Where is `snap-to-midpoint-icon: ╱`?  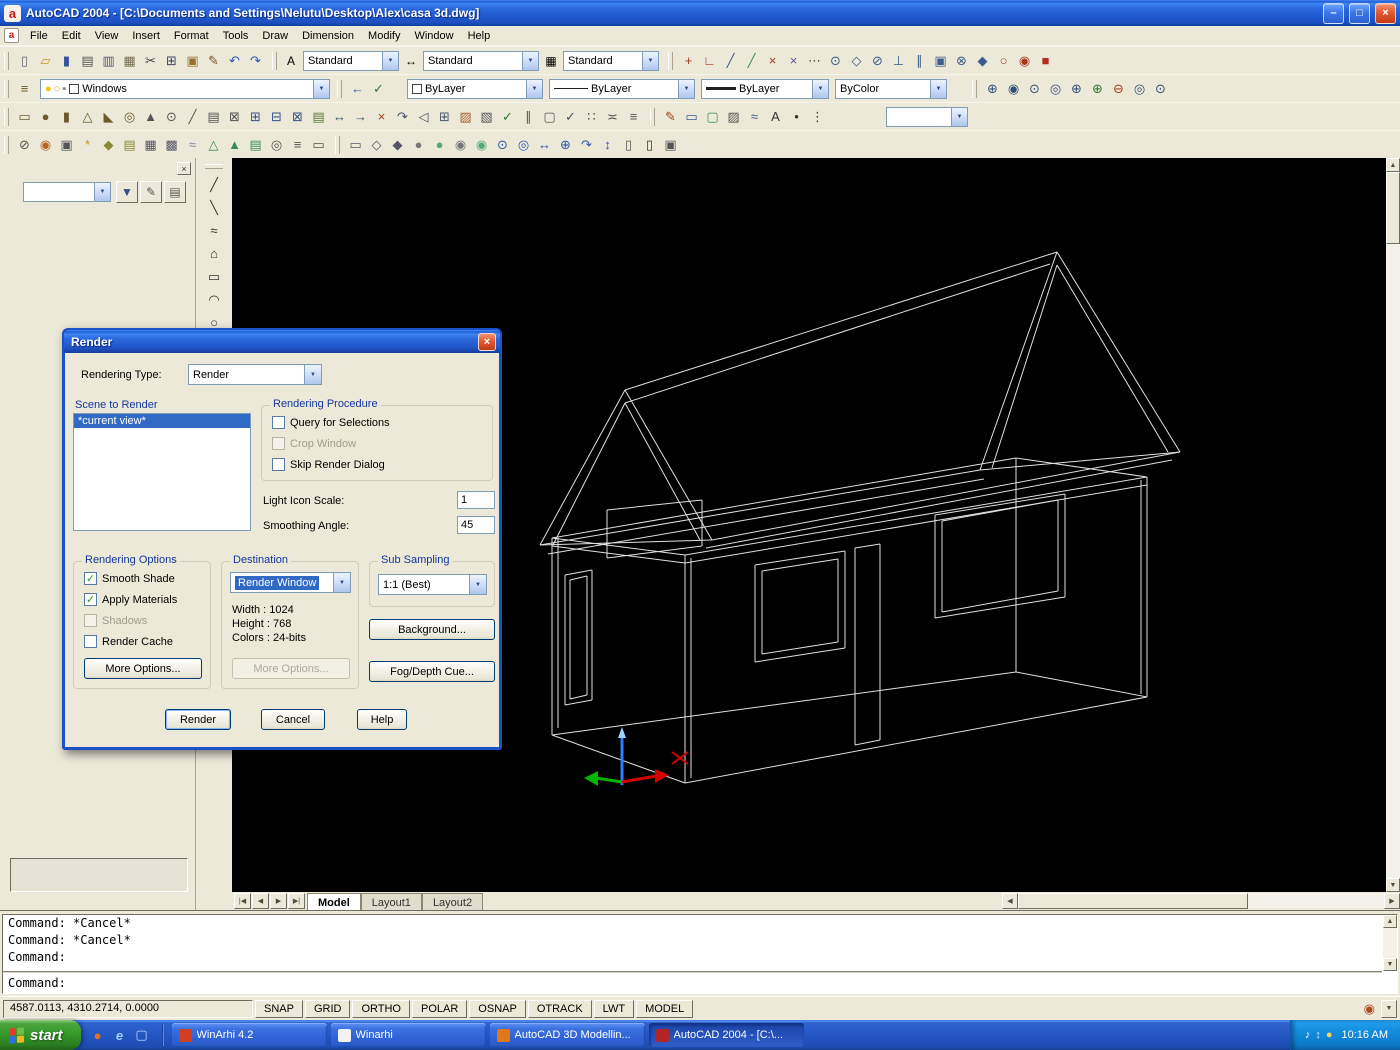 snap-to-midpoint-icon: ╱ is located at coordinates (751, 60).